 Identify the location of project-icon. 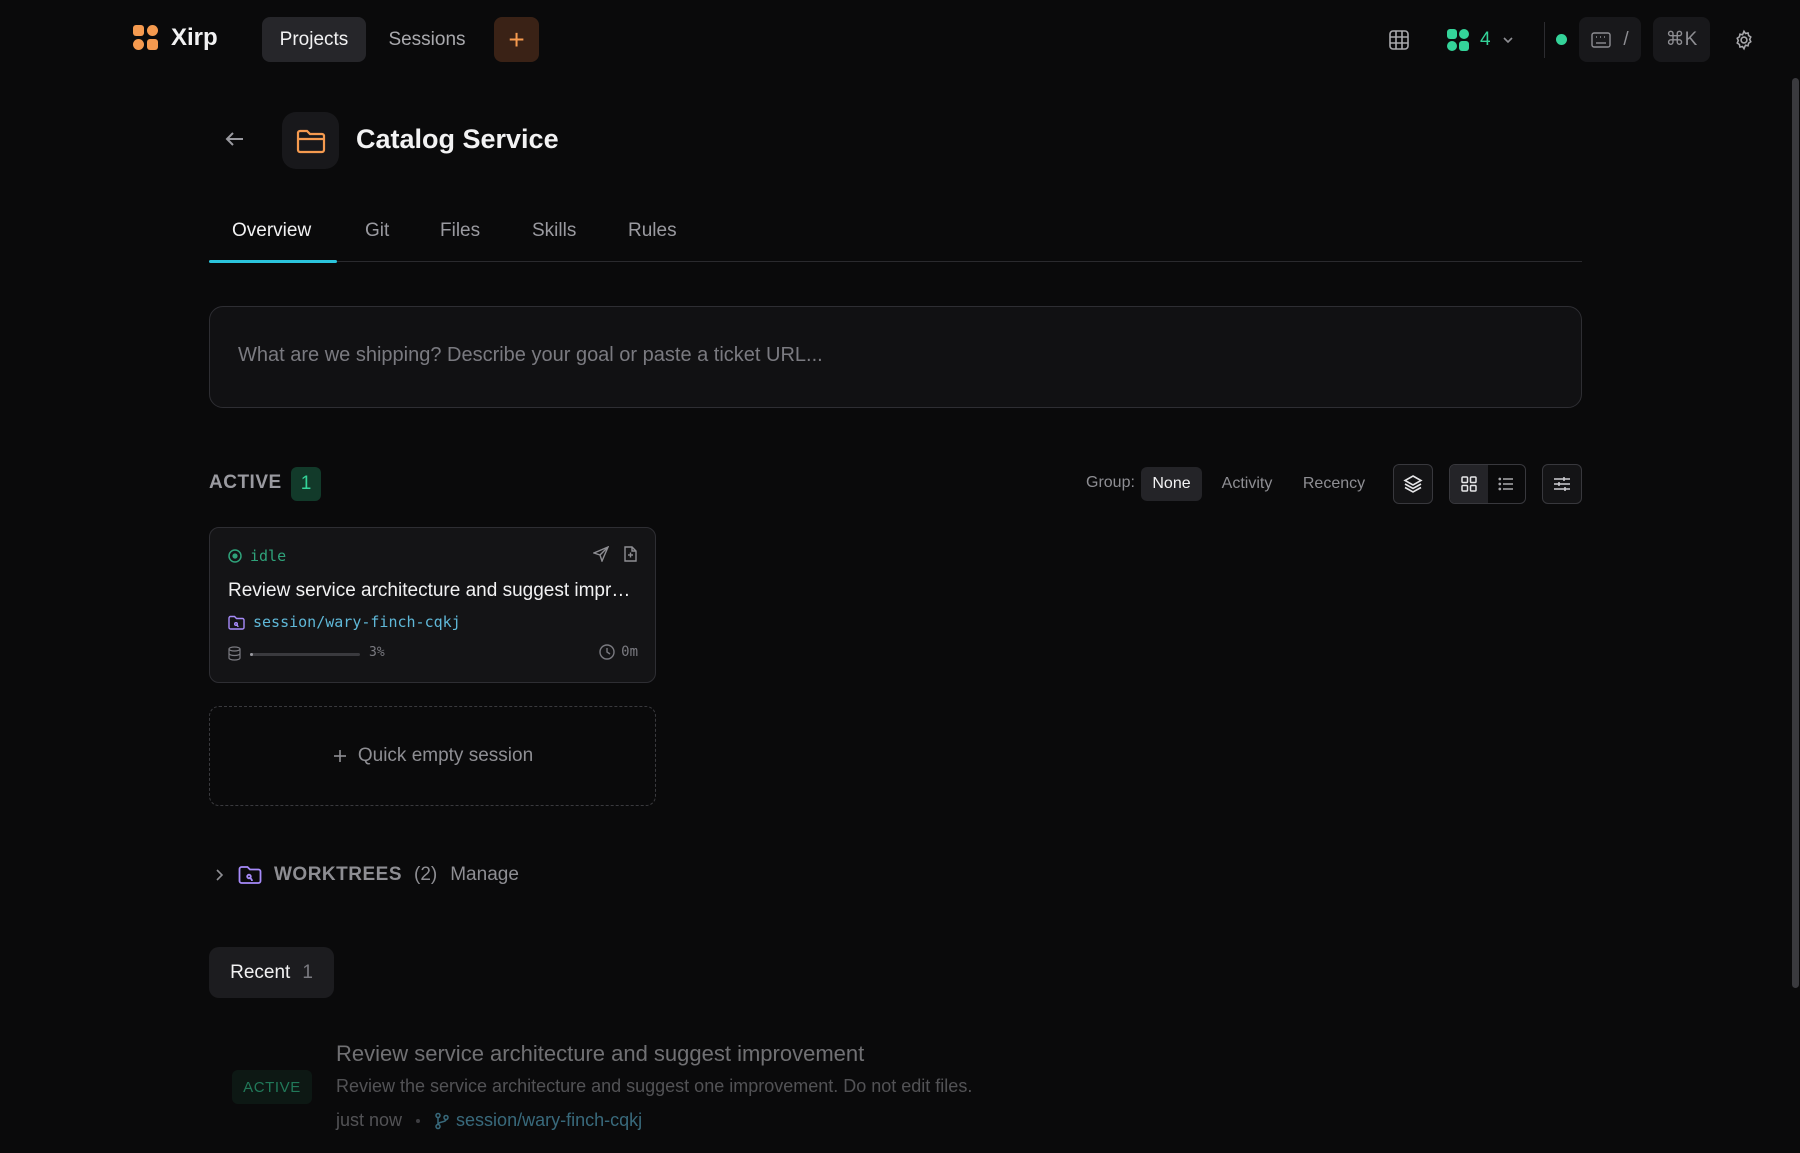
(310, 140).